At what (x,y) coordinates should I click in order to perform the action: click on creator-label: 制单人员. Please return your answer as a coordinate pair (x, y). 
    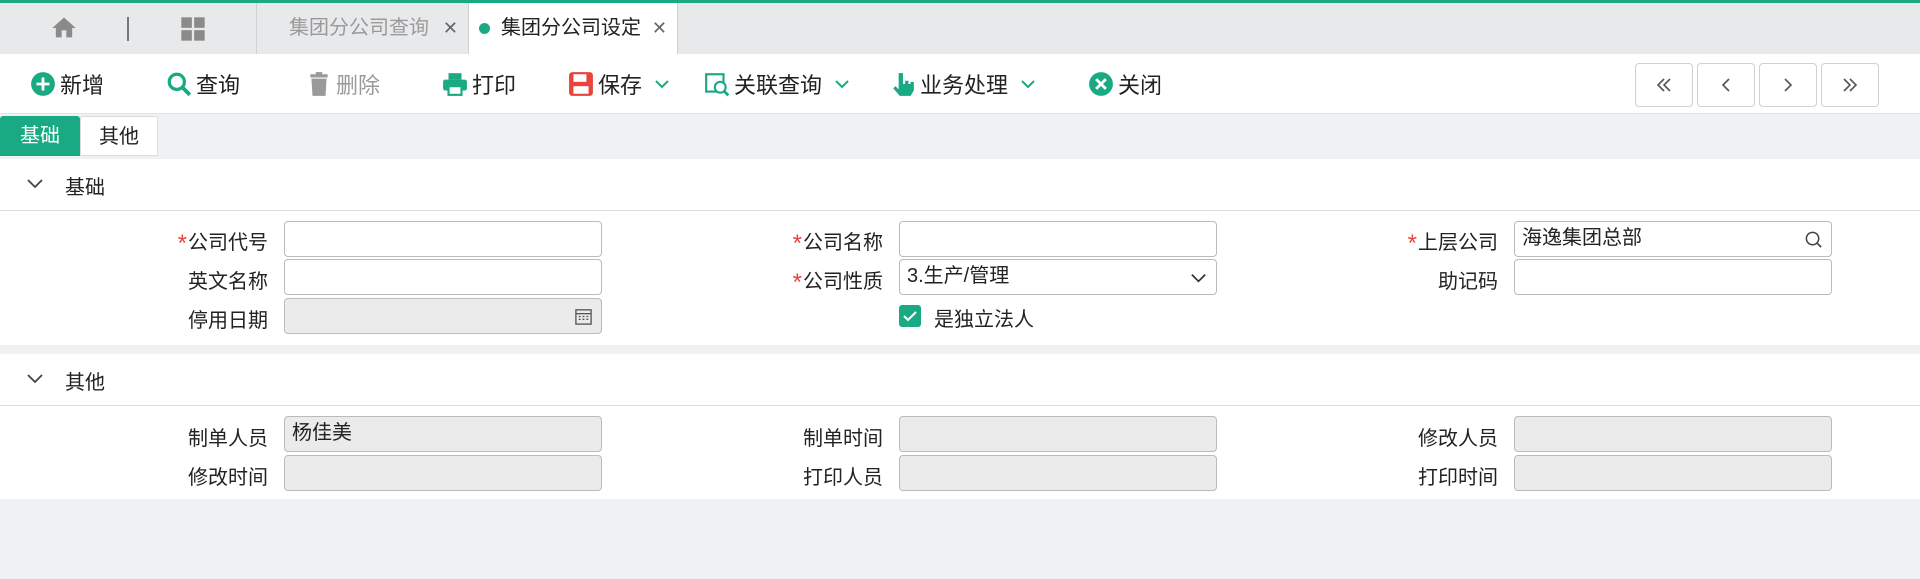
    Looking at the image, I should click on (228, 439).